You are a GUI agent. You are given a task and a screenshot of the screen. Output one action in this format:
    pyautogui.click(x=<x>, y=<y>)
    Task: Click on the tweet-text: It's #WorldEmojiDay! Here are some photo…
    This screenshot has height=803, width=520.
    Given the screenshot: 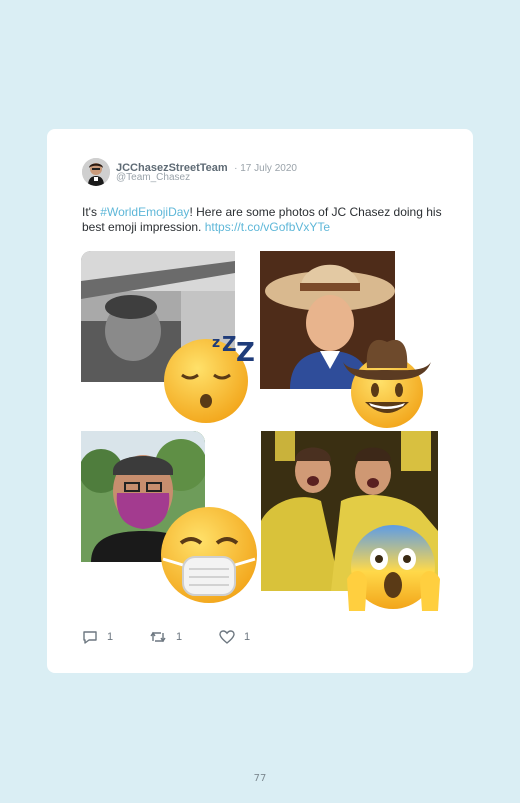 What is the action you would take?
    pyautogui.click(x=262, y=220)
    